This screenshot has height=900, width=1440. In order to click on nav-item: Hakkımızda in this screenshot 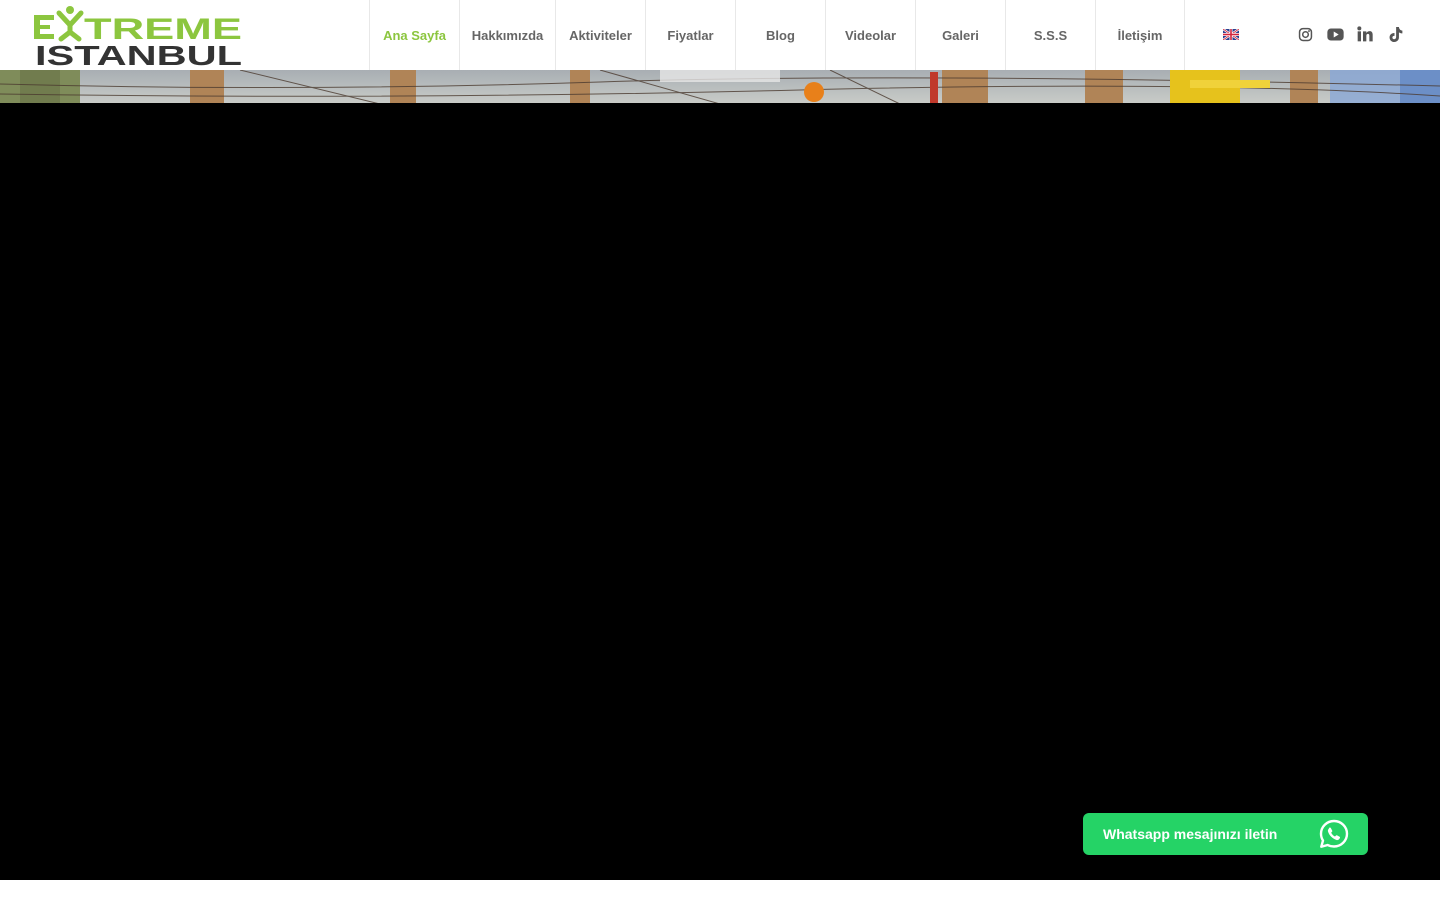, I will do `click(507, 35)`.